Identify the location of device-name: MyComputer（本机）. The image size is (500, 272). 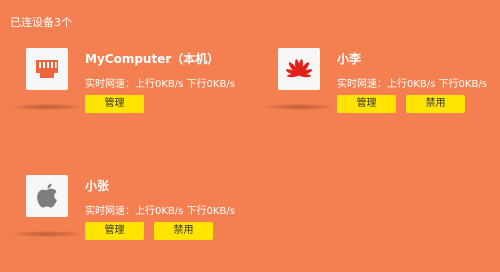
(152, 59).